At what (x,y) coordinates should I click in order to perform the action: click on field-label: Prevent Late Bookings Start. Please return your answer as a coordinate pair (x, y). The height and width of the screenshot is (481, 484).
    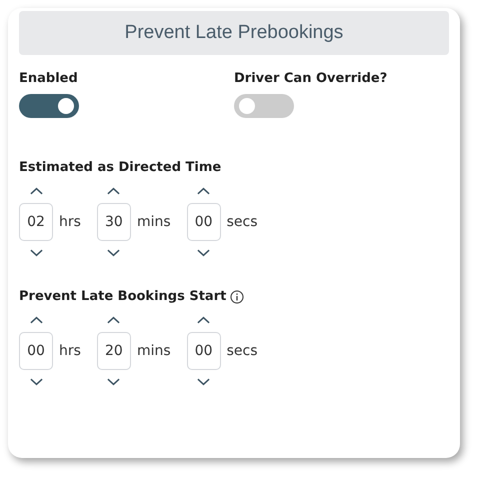
    Looking at the image, I should click on (122, 296).